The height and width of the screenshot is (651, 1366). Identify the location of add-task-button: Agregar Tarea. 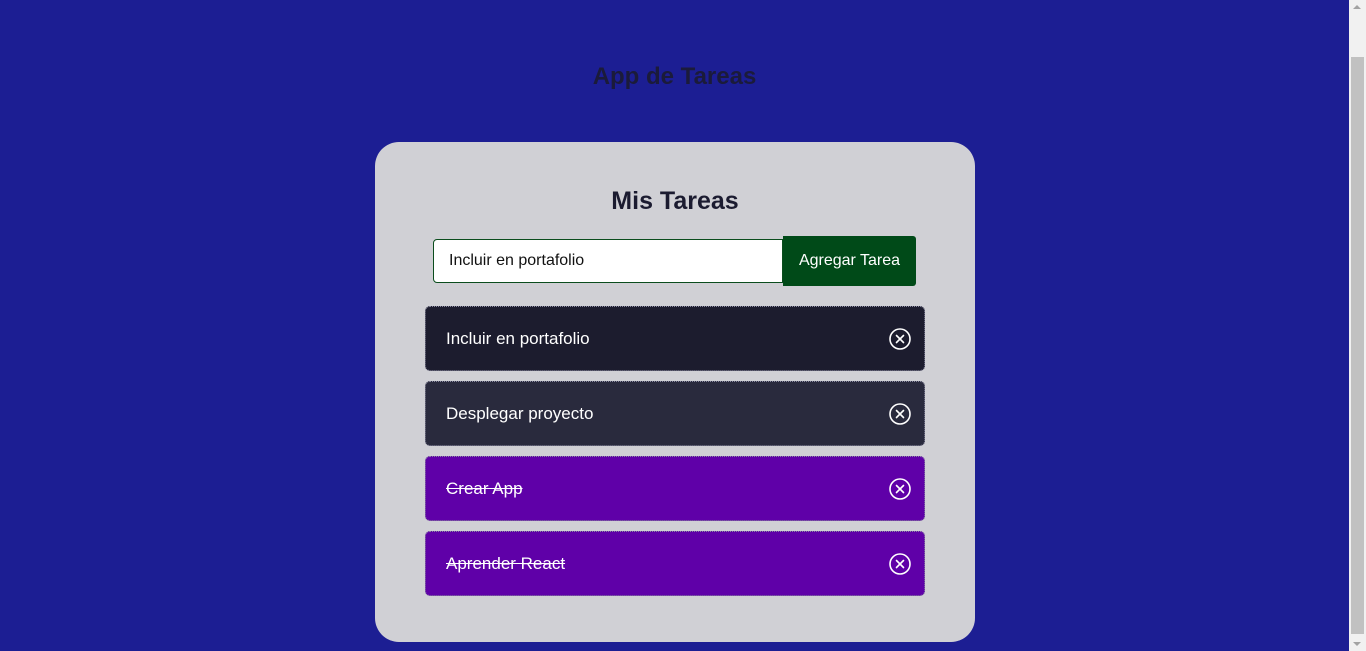
(849, 261).